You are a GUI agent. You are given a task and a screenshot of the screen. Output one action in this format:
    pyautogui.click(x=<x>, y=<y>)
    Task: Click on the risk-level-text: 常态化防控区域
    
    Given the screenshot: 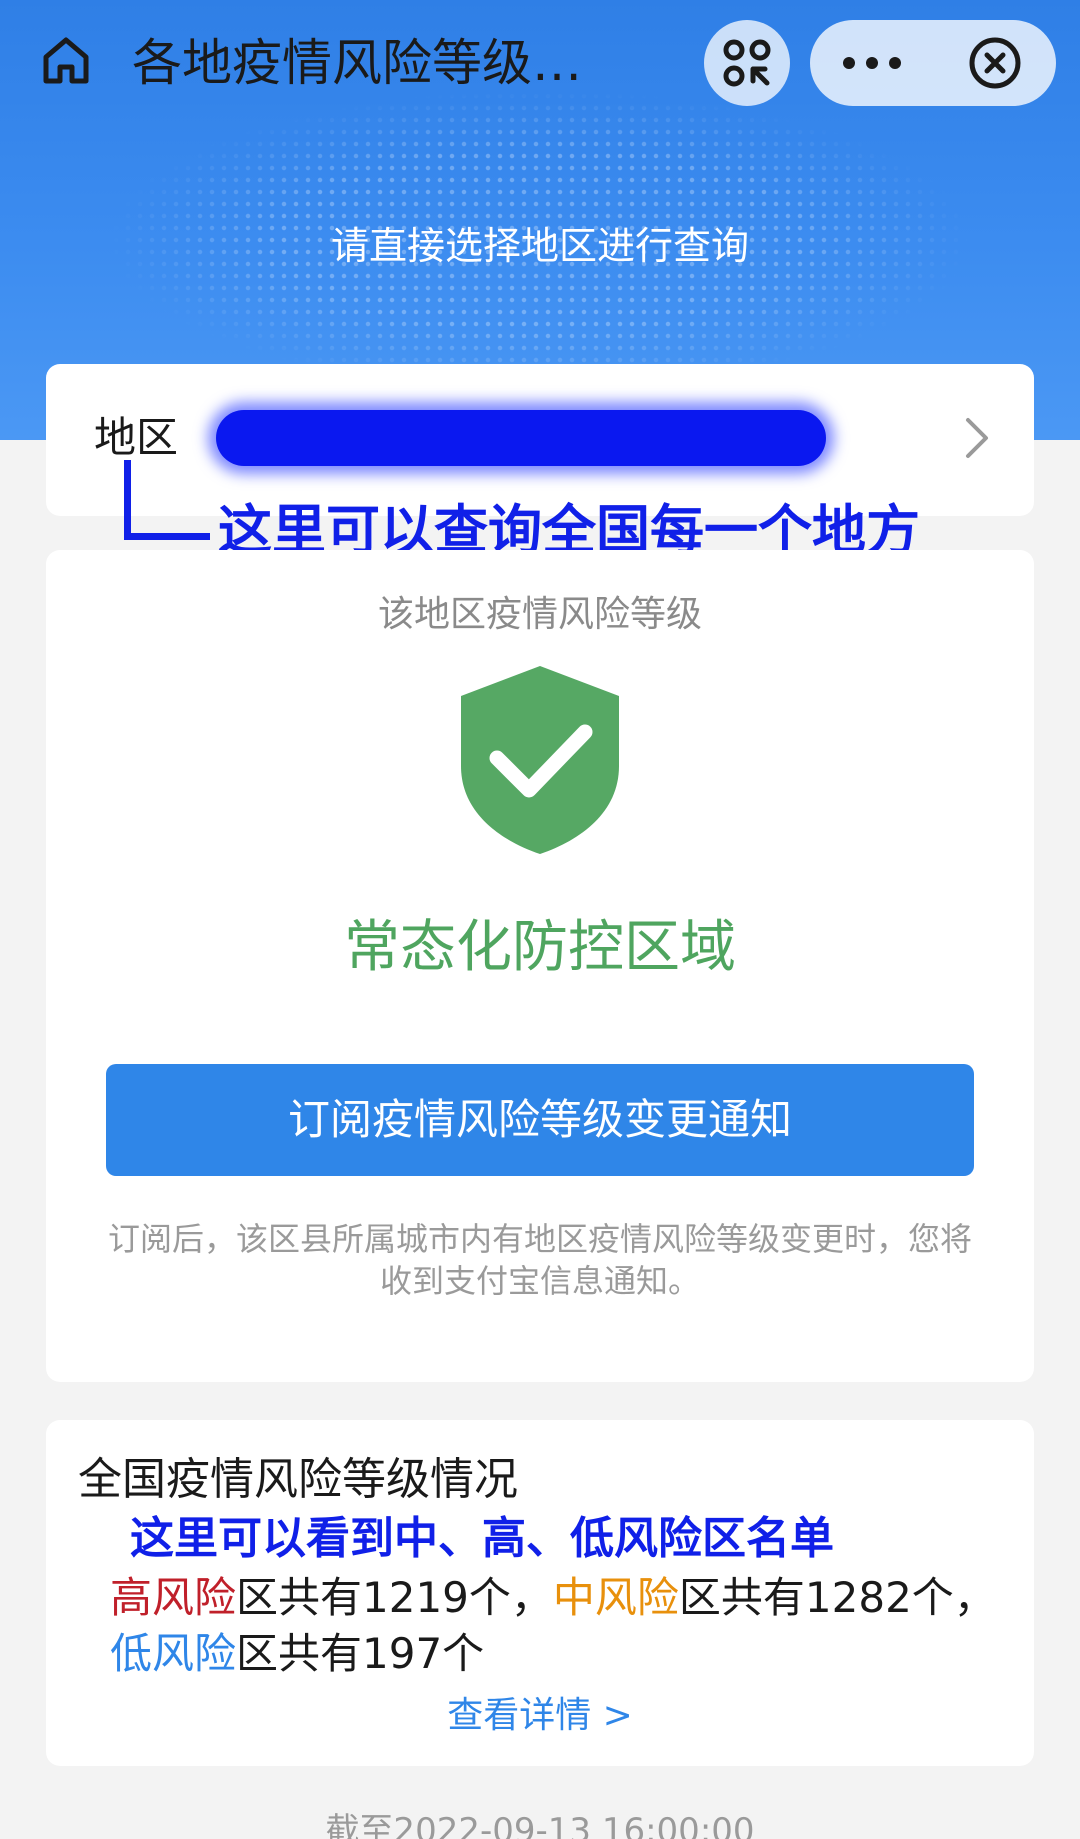 What is the action you would take?
    pyautogui.click(x=540, y=947)
    